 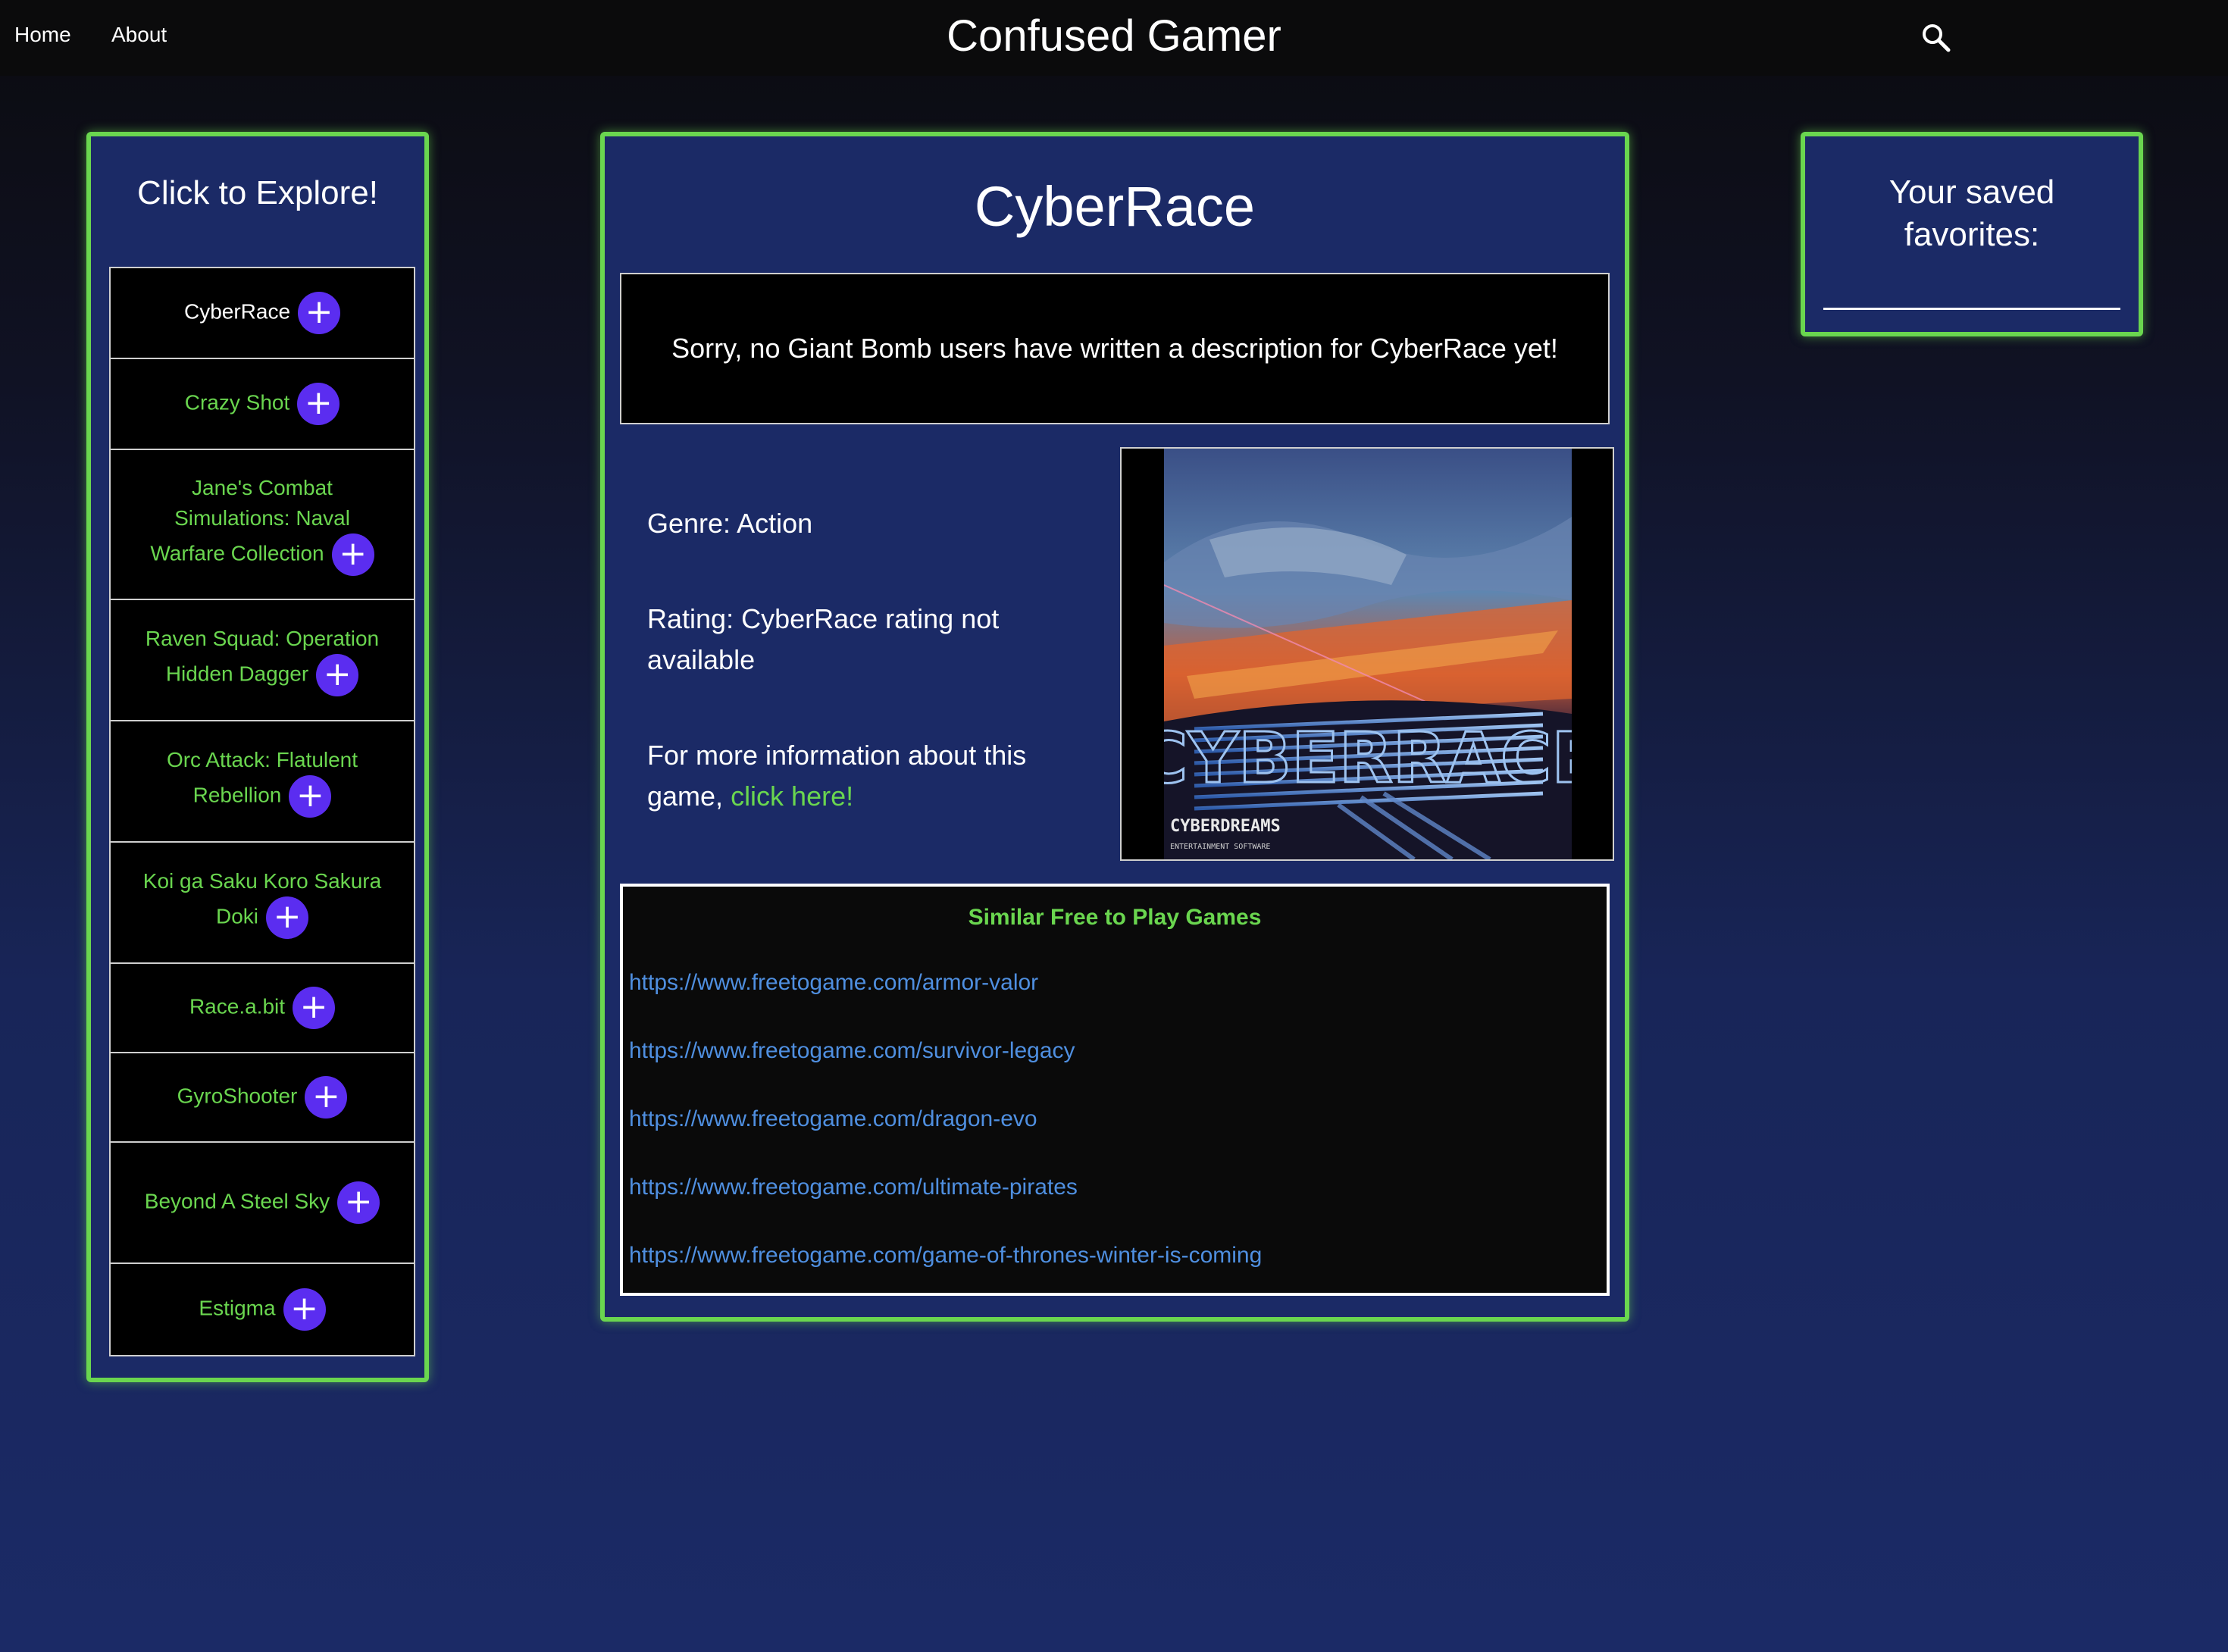 I want to click on game-list-item: Raven Squad: Operation Hidden Dagger +, so click(x=262, y=660).